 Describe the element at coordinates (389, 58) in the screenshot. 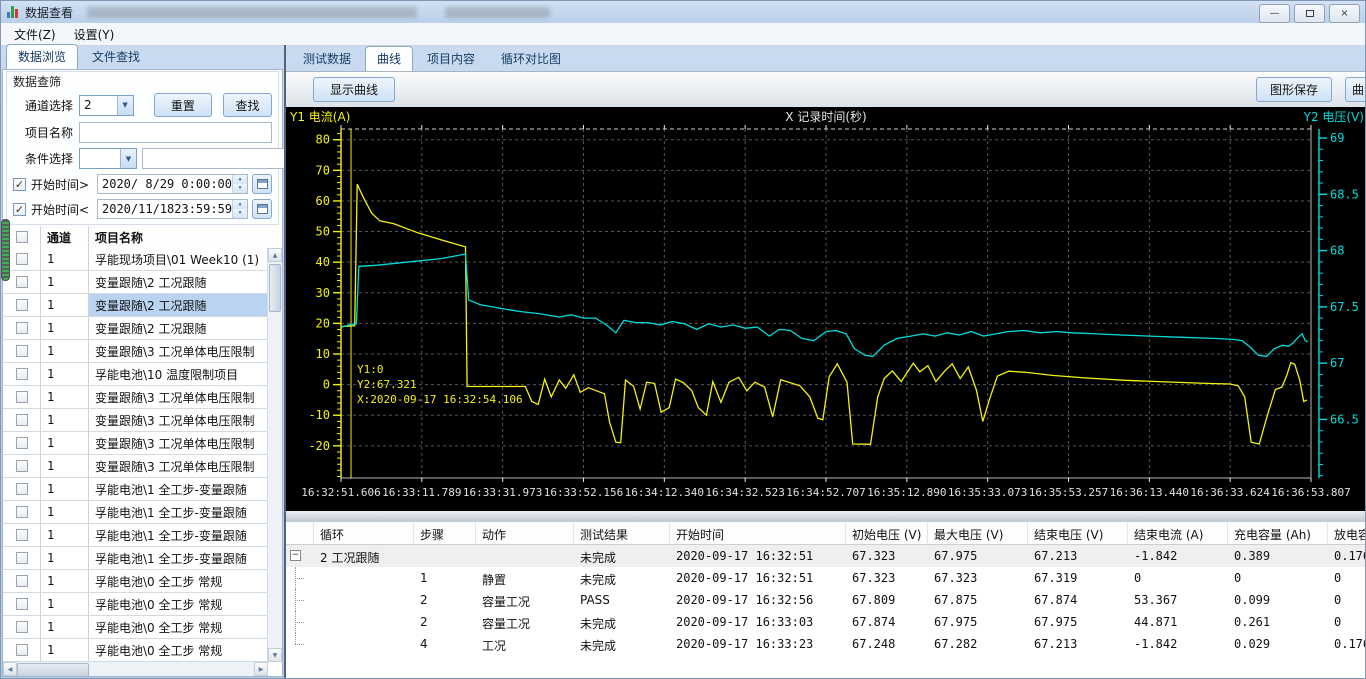

I see `tab-curve: 曲线` at that location.